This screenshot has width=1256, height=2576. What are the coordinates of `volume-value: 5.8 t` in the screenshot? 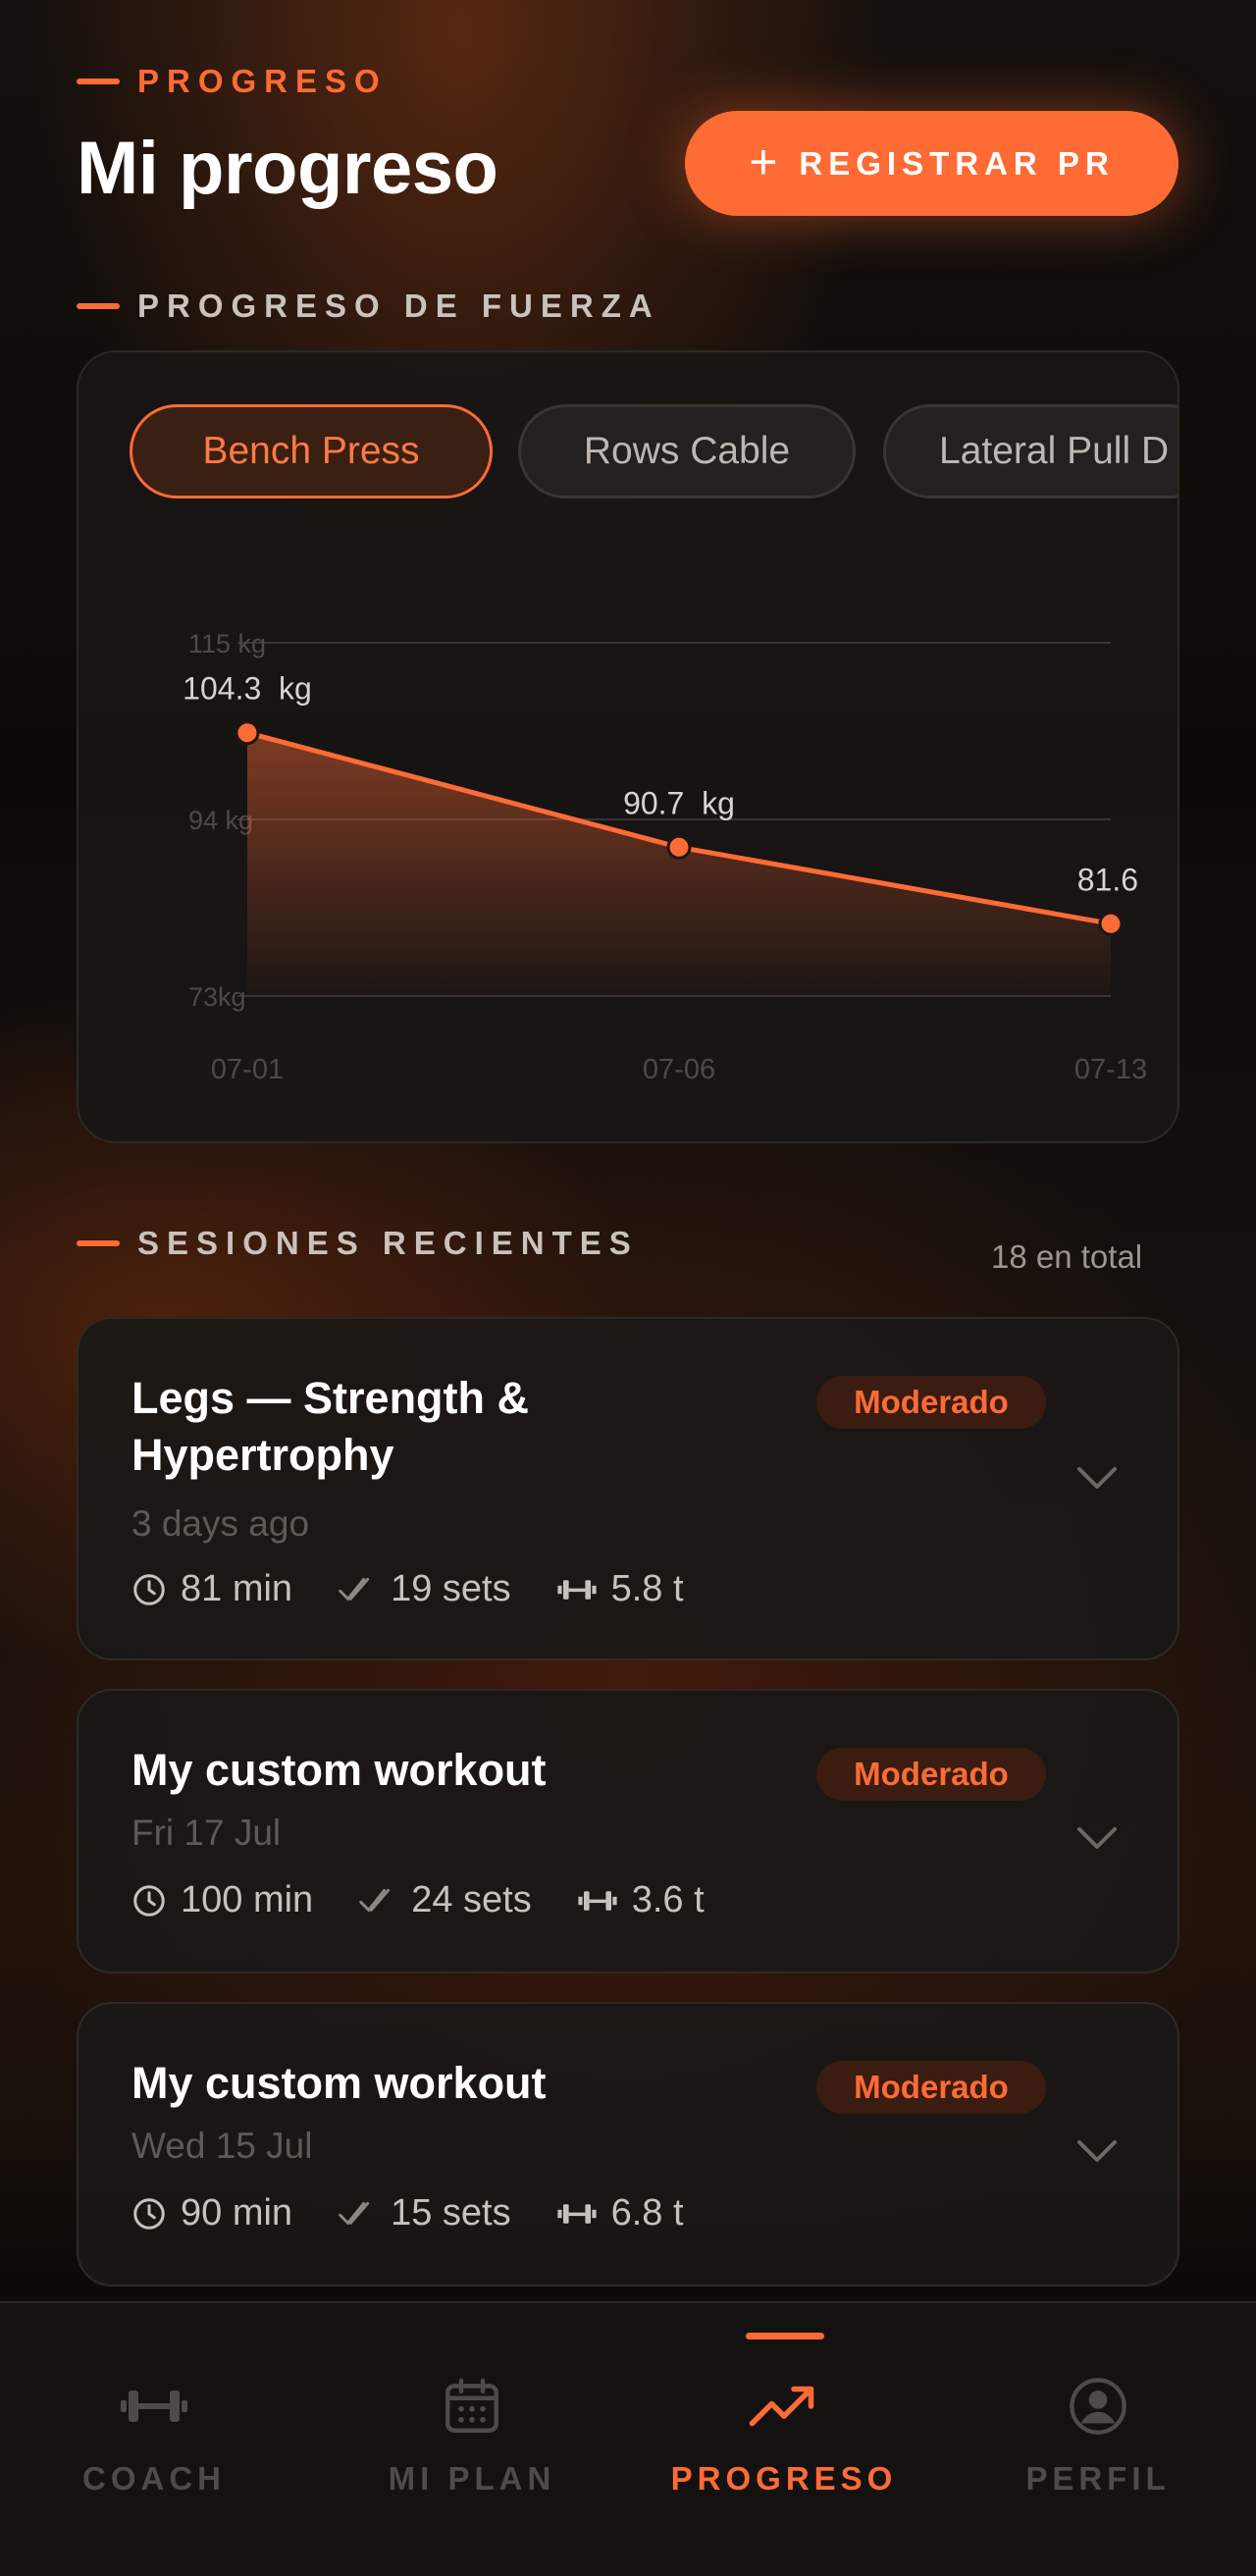 It's located at (647, 1588).